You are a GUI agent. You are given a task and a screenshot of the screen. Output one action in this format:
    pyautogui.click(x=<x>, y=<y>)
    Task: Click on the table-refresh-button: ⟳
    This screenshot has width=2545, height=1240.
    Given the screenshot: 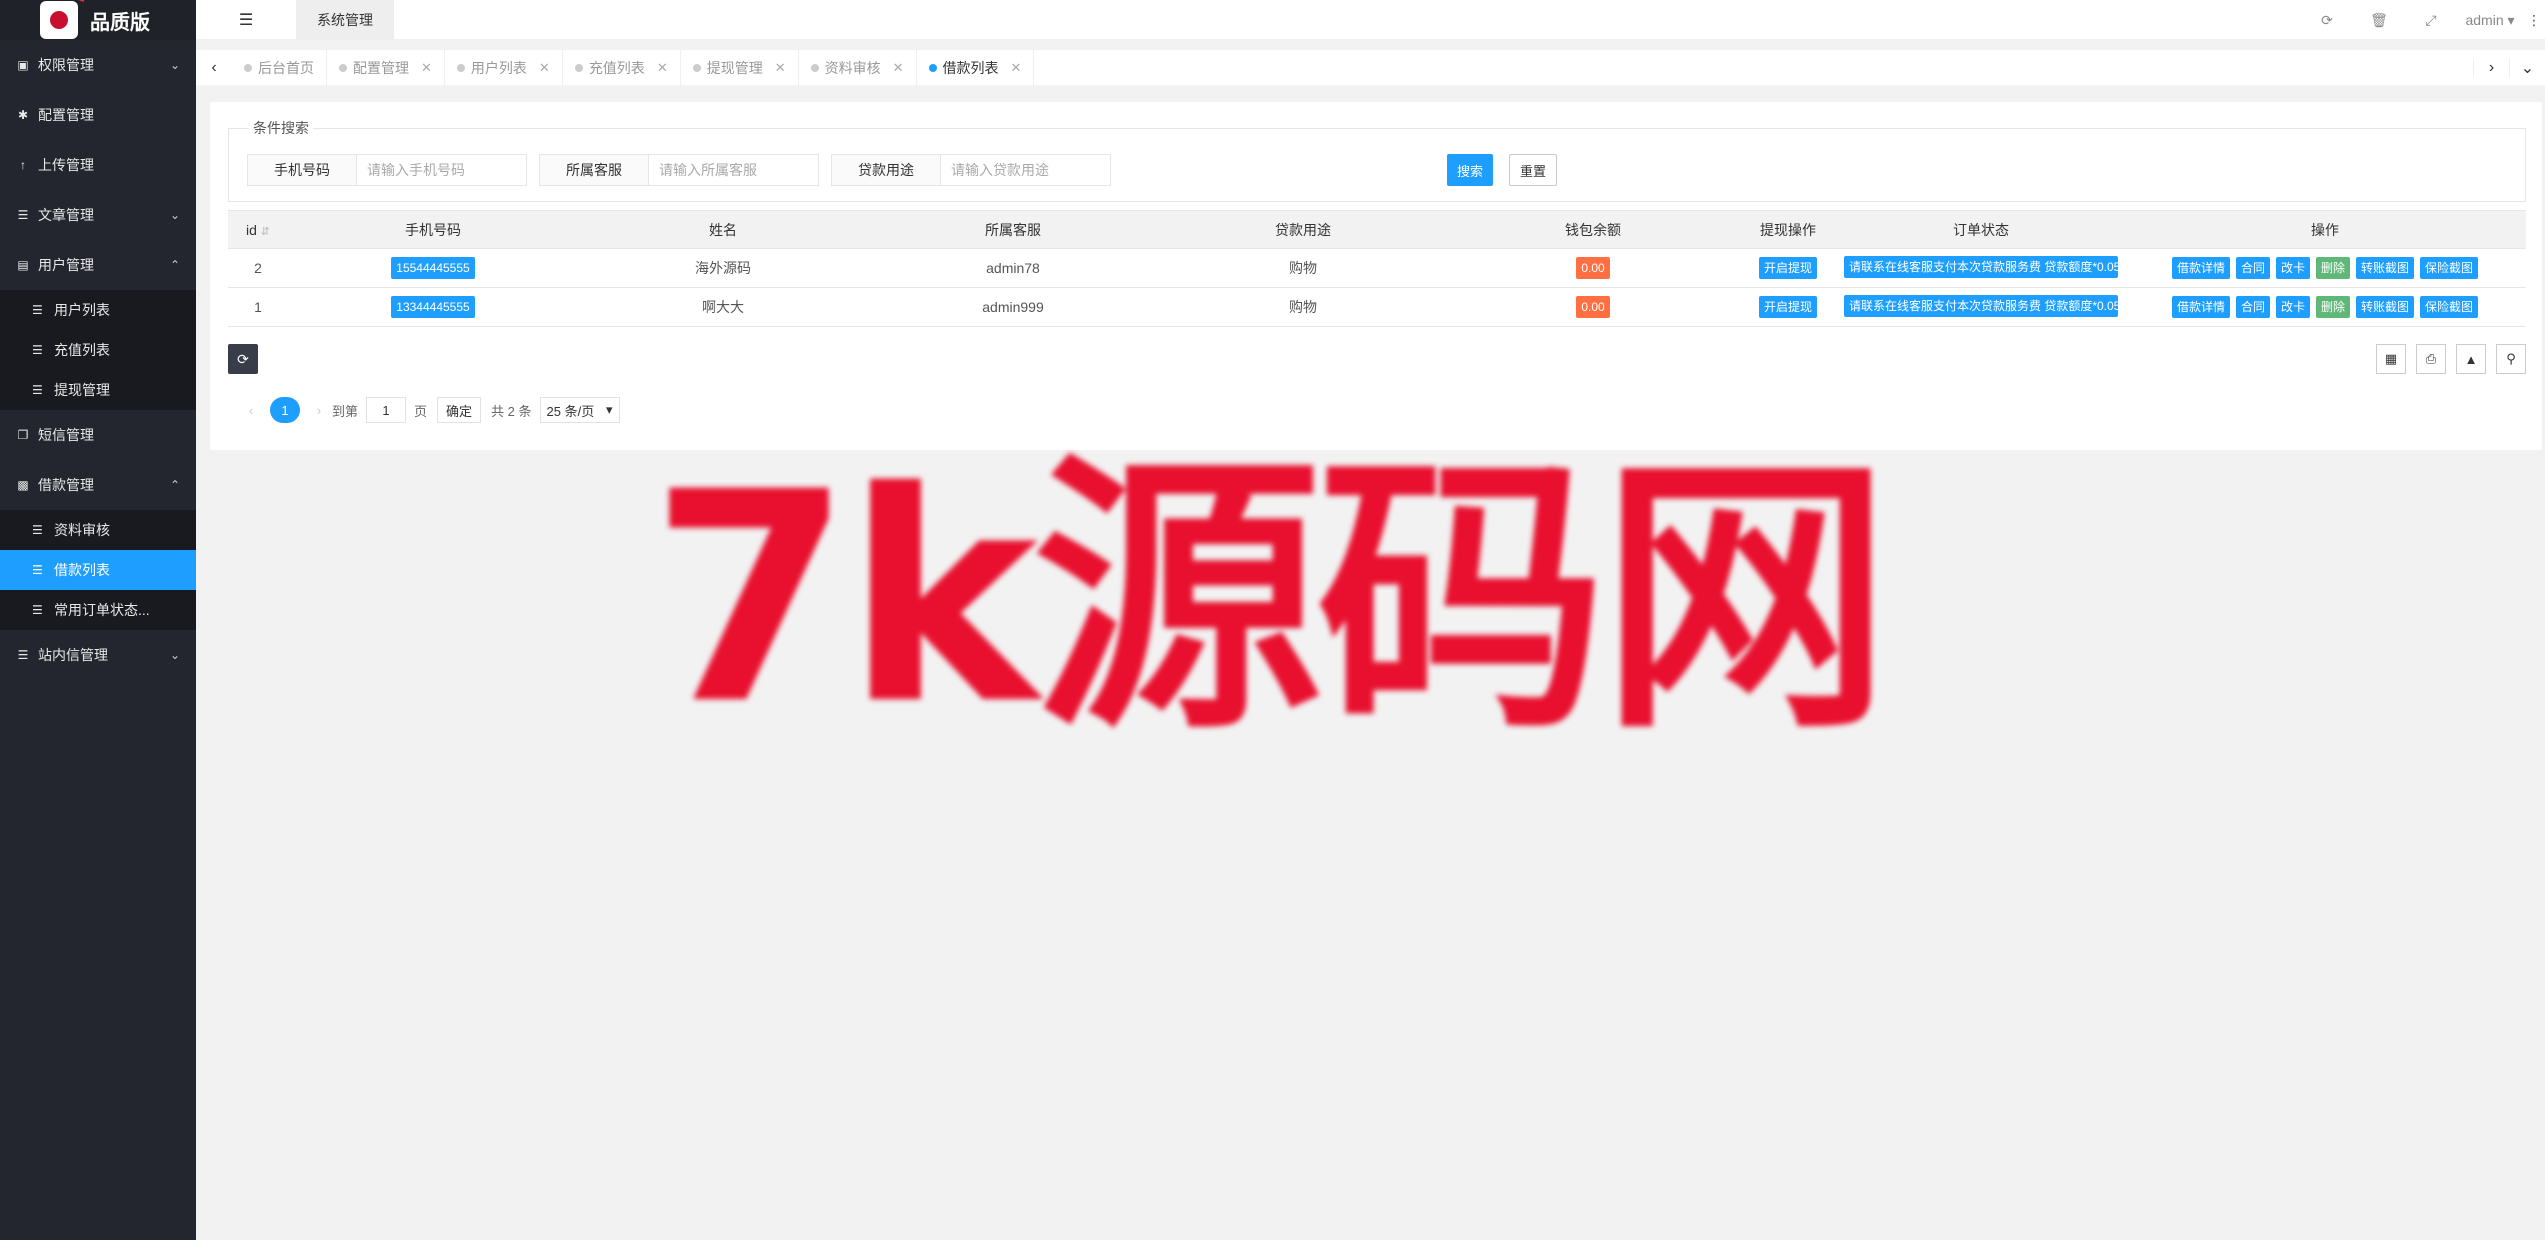 What is the action you would take?
    pyautogui.click(x=243, y=359)
    